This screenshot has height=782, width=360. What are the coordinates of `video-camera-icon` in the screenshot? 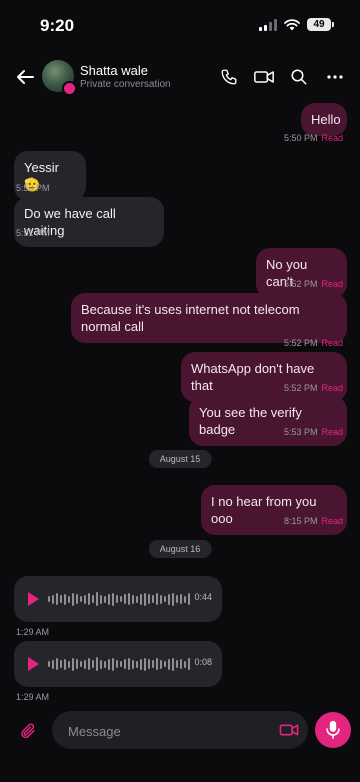 It's located at (289, 730).